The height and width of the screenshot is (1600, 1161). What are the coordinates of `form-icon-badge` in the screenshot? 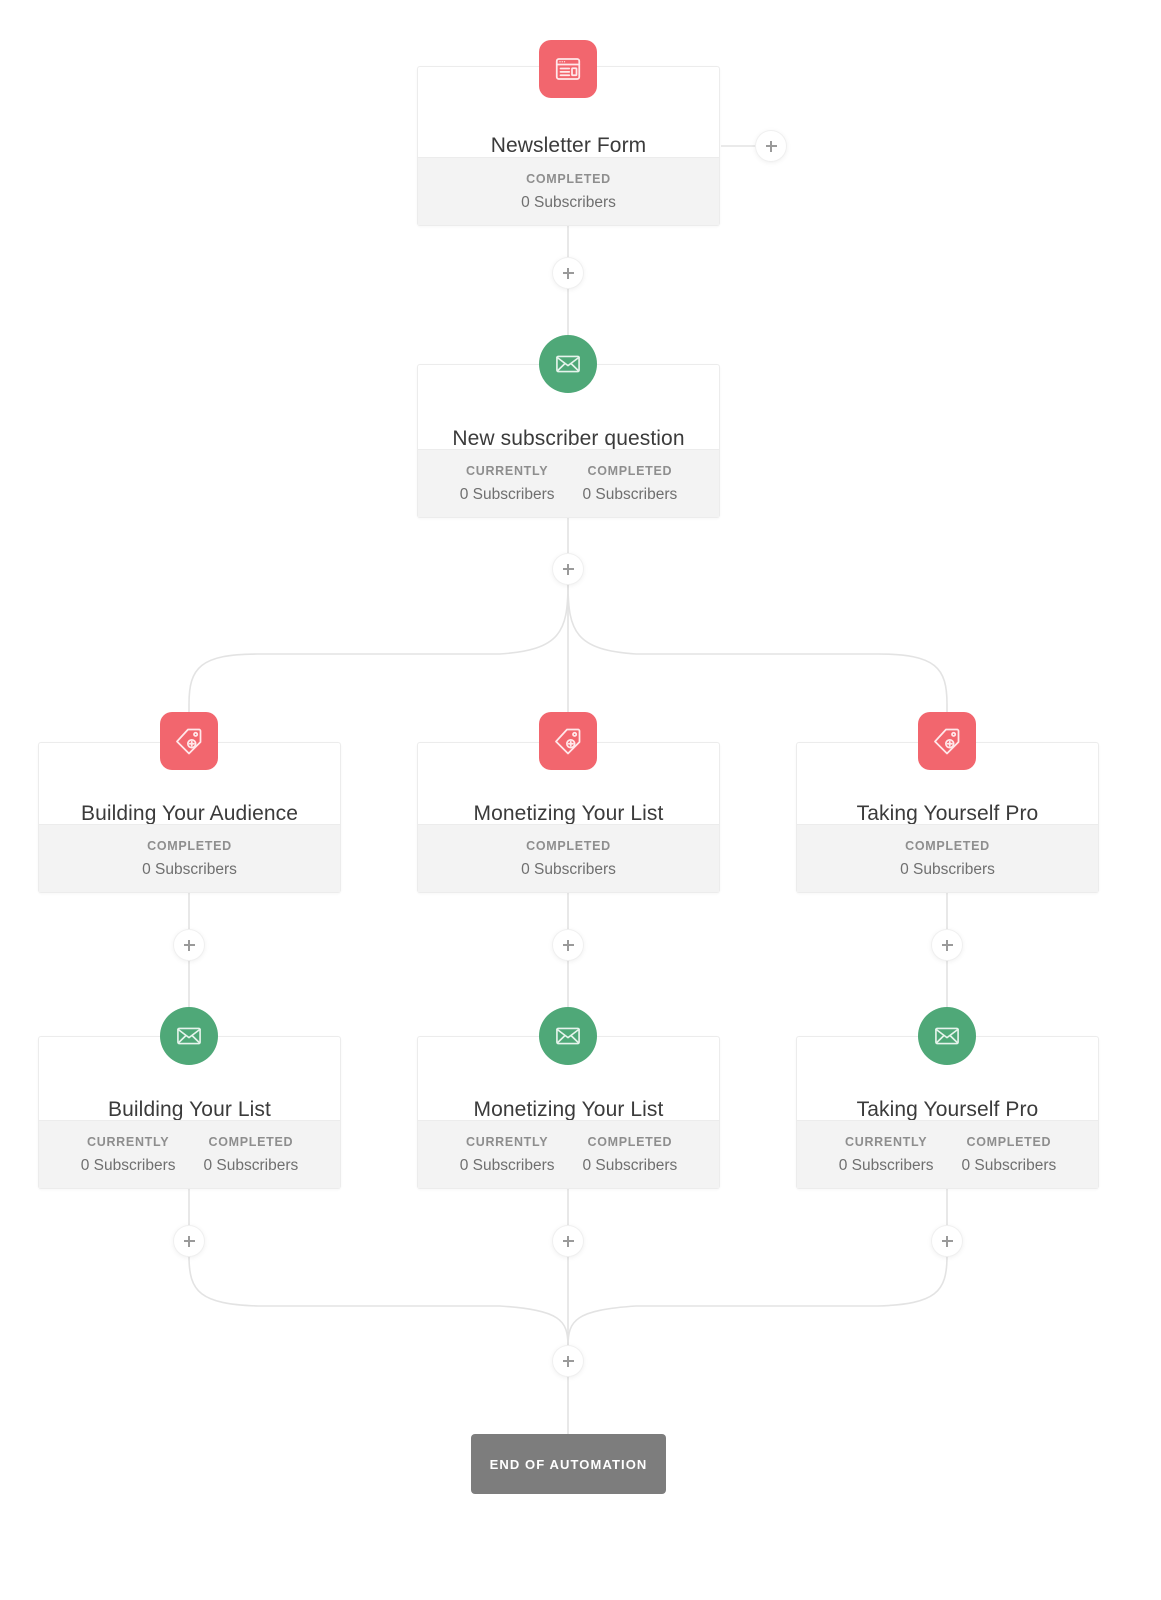 It's located at (568, 69).